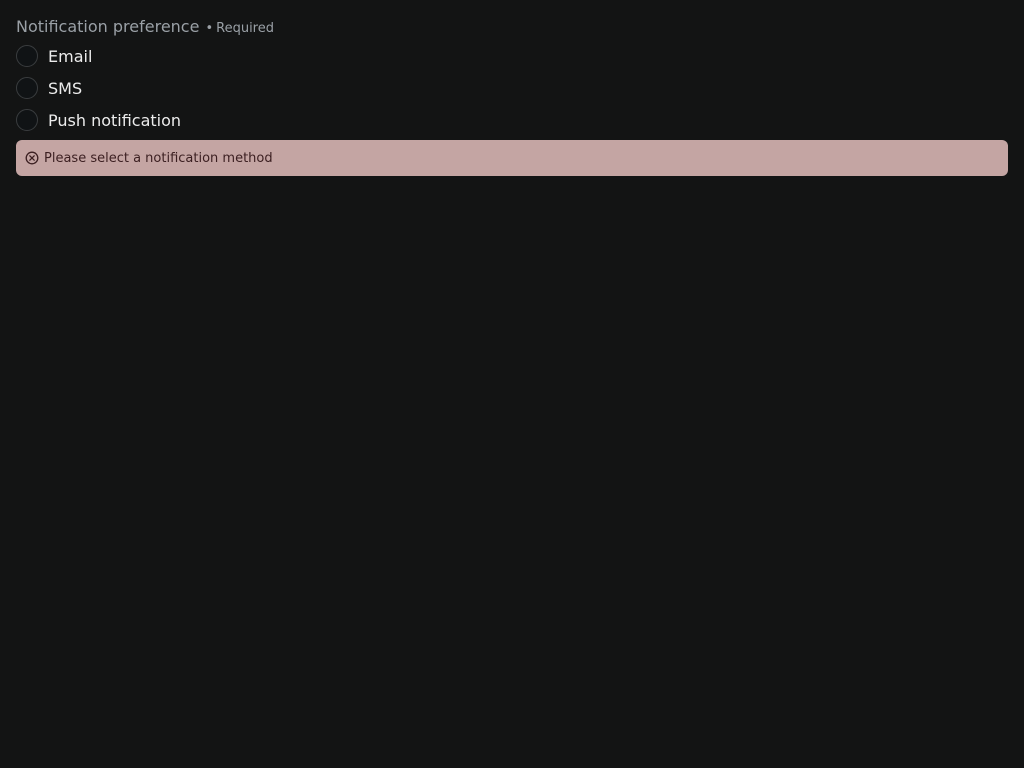 This screenshot has height=768, width=1024. What do you see at coordinates (32, 158) in the screenshot?
I see `circle-x-icon` at bounding box center [32, 158].